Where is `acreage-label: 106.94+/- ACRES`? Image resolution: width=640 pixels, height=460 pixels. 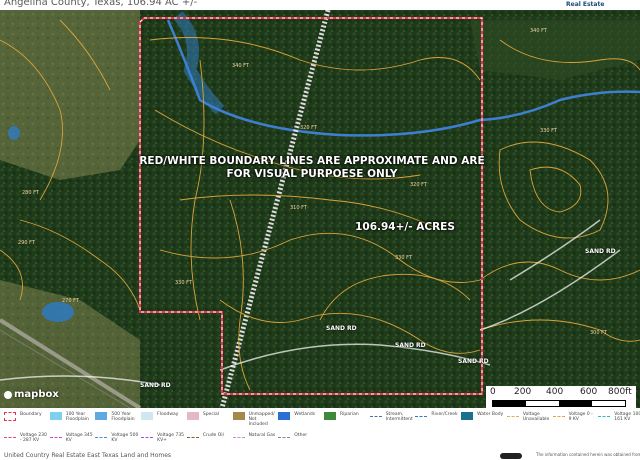 acreage-label: 106.94+/- ACRES is located at coordinates (405, 227).